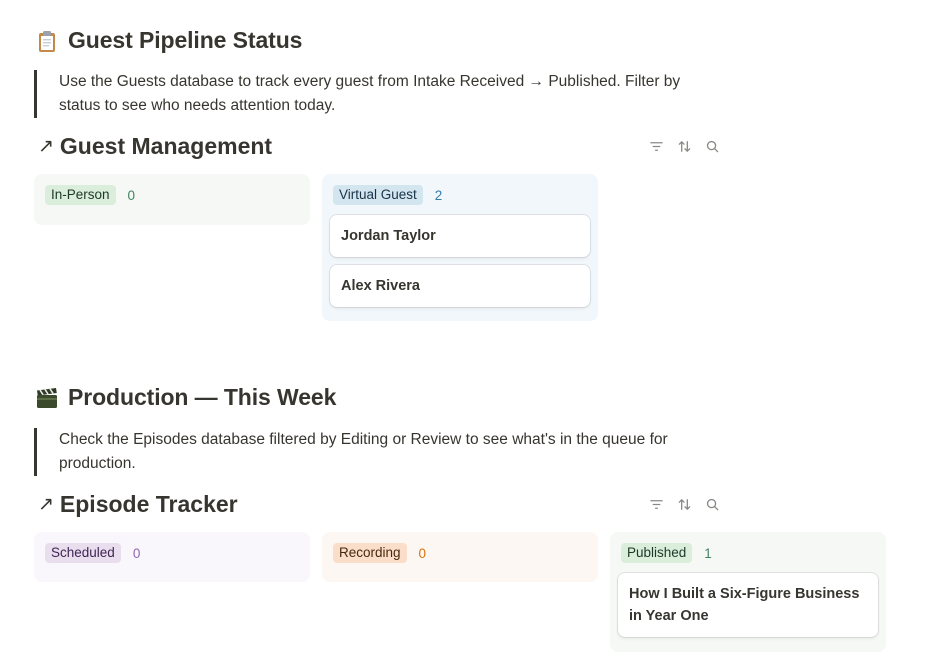 This screenshot has height=670, width=940. I want to click on database-title-guest-management: ↗ Guest Management, so click(155, 146).